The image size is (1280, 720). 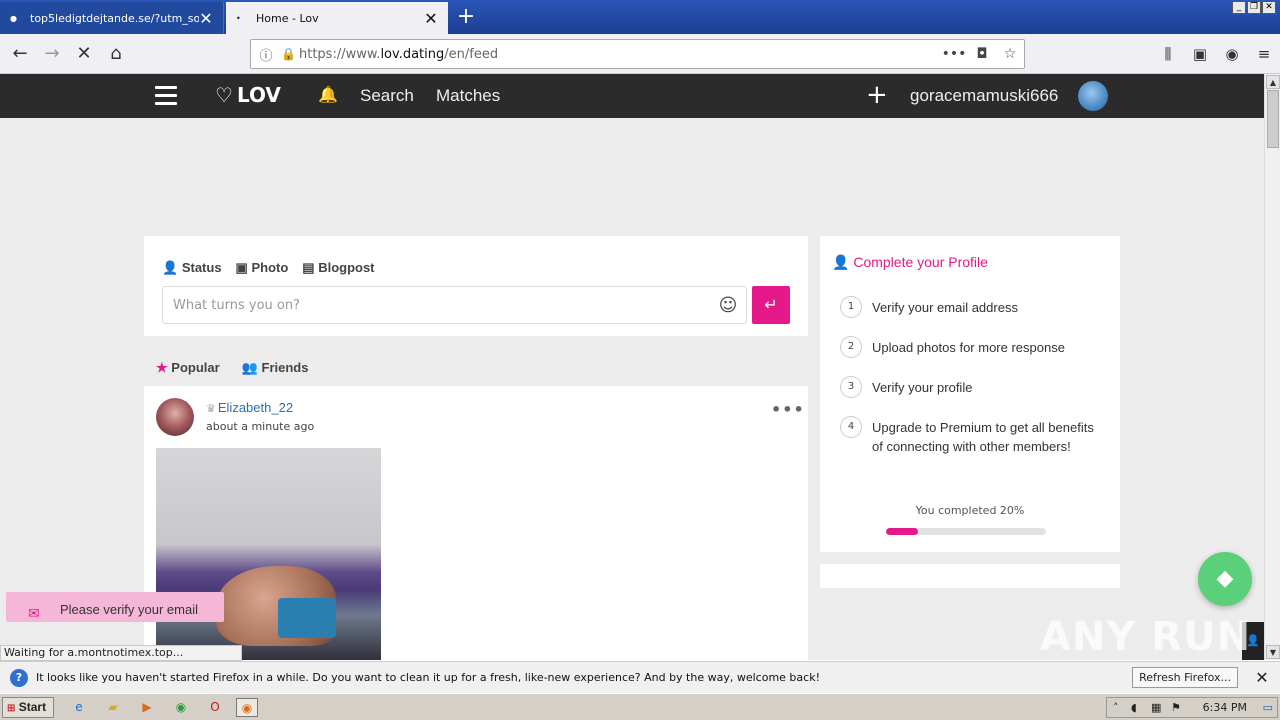 I want to click on nav-matches-link: Matches, so click(x=468, y=96).